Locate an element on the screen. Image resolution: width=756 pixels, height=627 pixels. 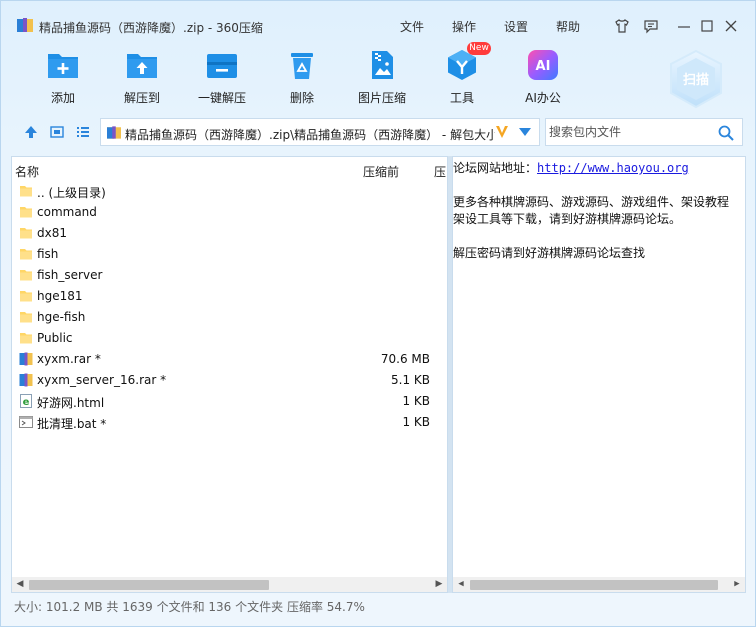
extract-to-button: 解压到 is located at coordinates (142, 79).